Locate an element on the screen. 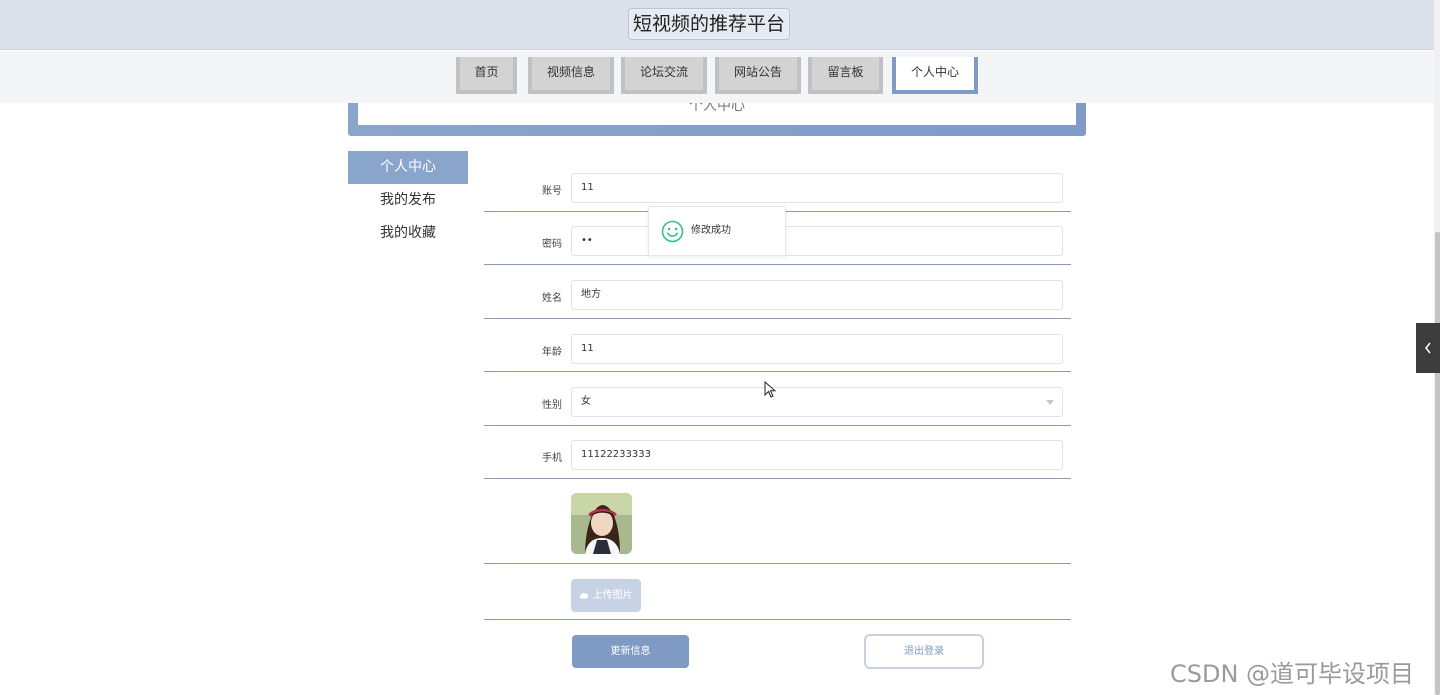 This screenshot has width=1440, height=695. logout-button: 退出登录 is located at coordinates (924, 651).